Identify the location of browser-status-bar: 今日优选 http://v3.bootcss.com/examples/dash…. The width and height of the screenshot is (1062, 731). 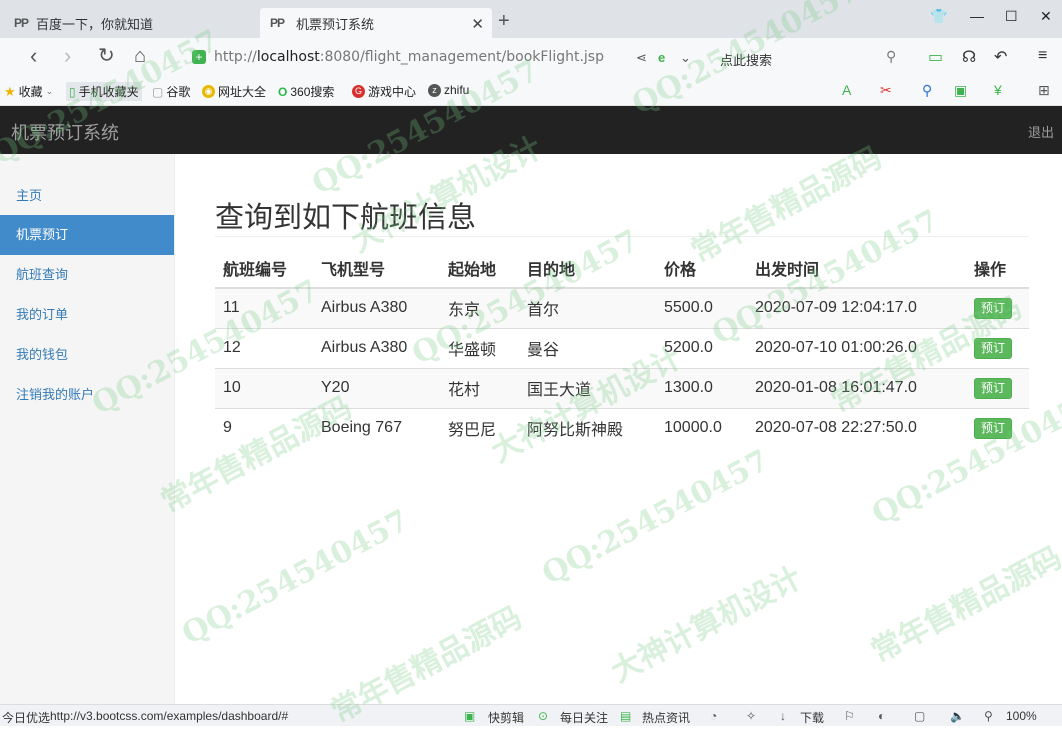
(531, 715).